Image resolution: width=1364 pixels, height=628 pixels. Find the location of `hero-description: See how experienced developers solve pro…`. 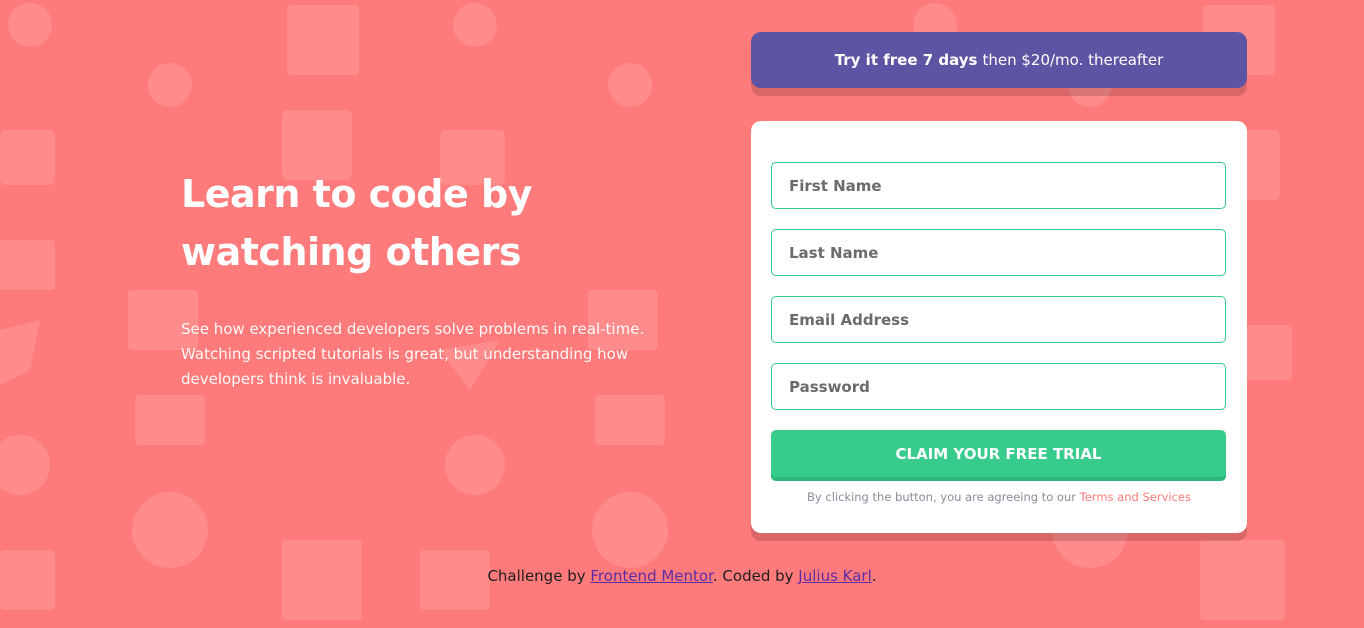

hero-description: See how experienced developers solve pro… is located at coordinates (413, 354).